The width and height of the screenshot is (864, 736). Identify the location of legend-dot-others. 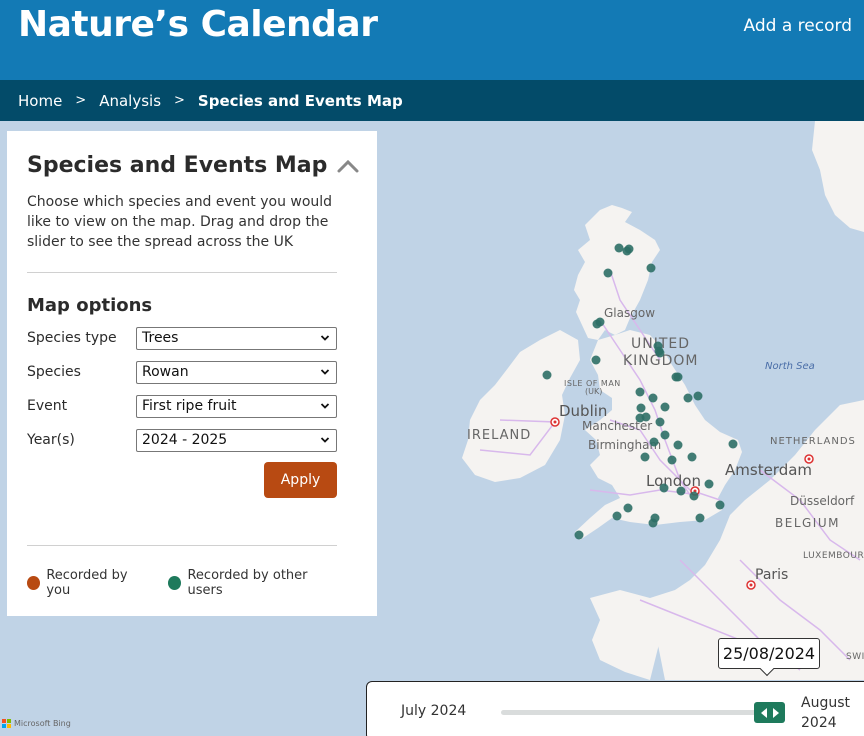
(175, 583).